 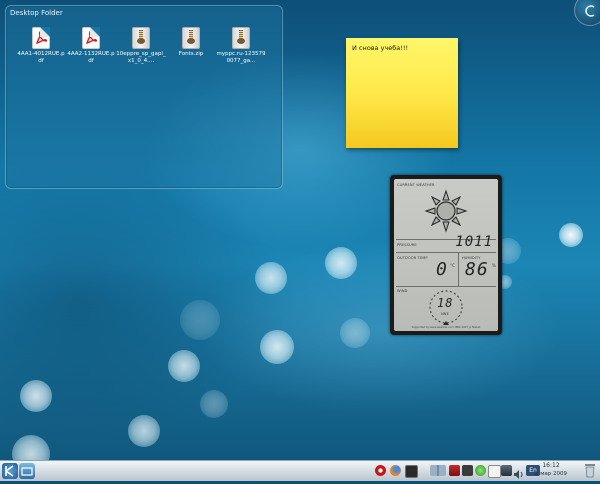 I want to click on firefox-icon, so click(x=395, y=470).